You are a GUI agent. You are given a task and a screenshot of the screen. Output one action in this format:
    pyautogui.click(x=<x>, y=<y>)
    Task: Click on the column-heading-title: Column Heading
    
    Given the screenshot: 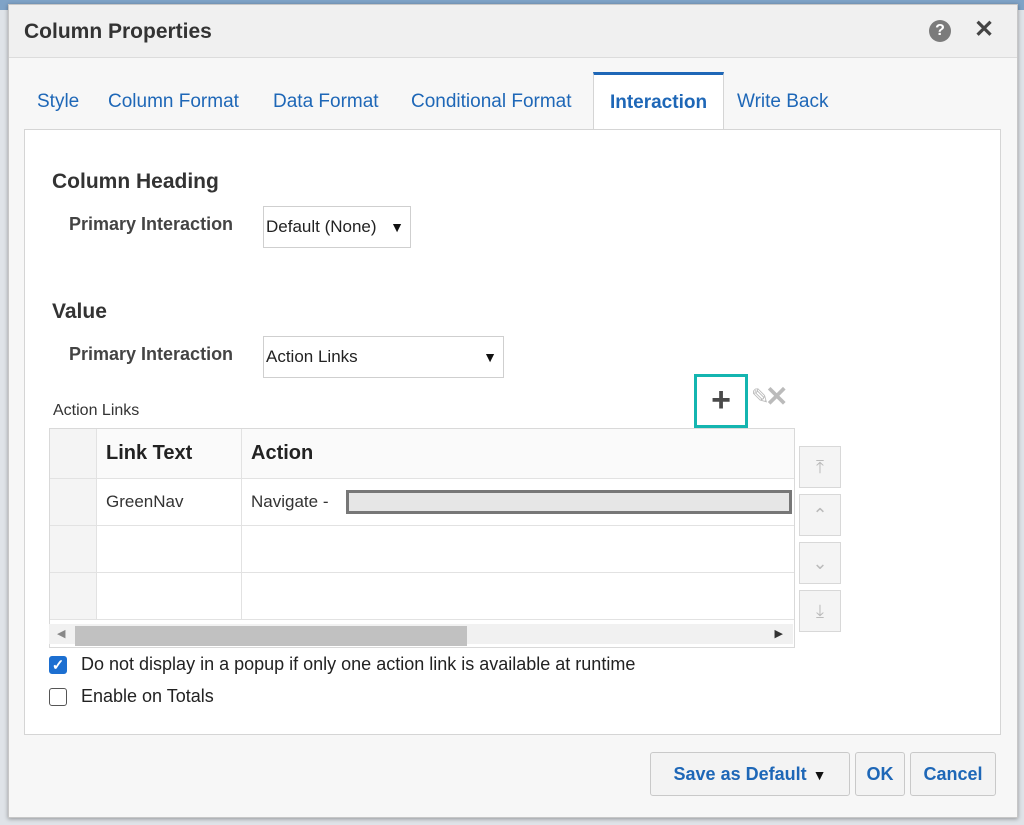 What is the action you would take?
    pyautogui.click(x=135, y=181)
    